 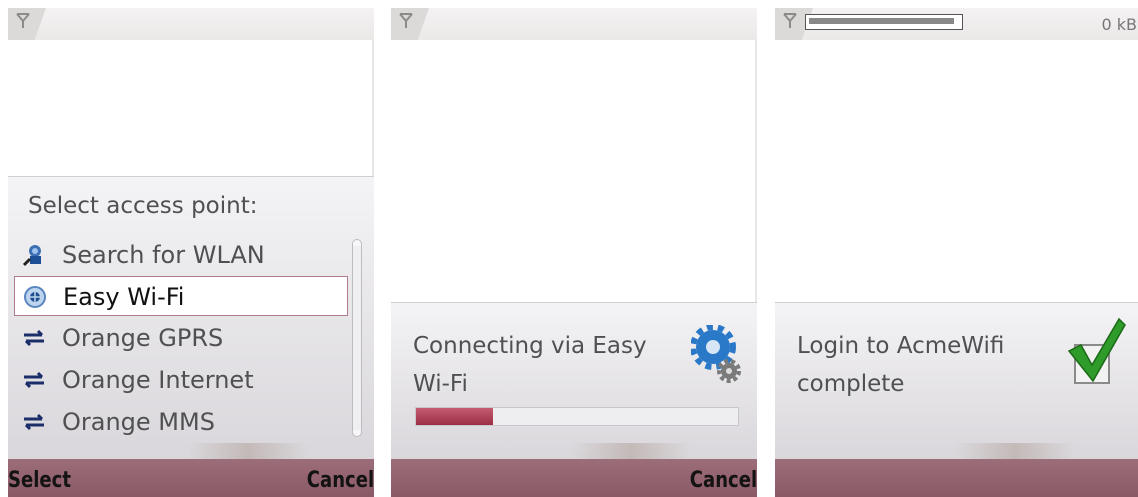 I want to click on easy-wifi-icon, so click(x=35, y=297).